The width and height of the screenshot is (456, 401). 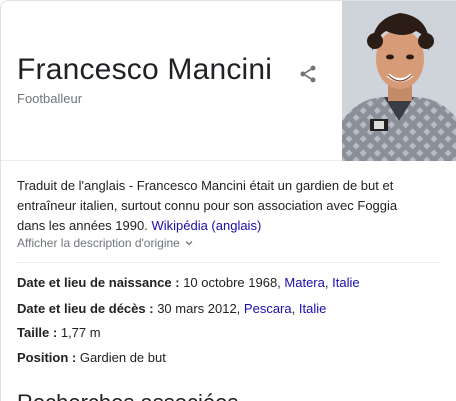 I want to click on share-icon, so click(x=308, y=74).